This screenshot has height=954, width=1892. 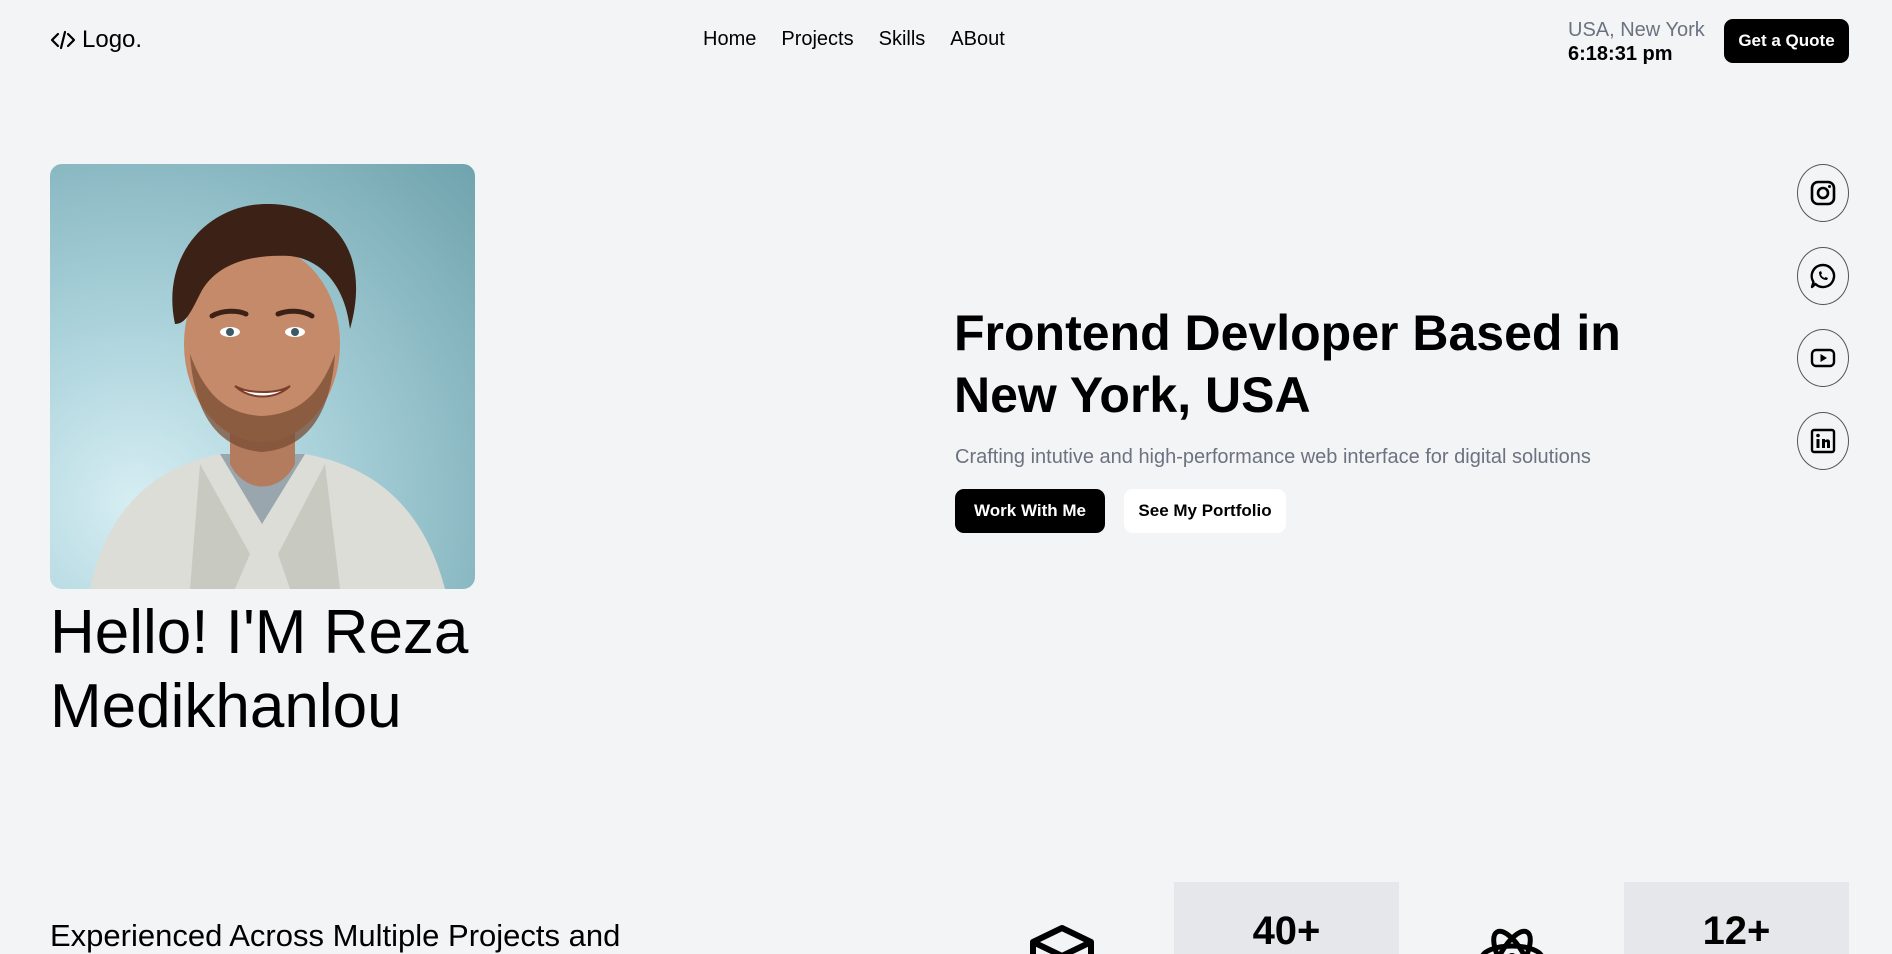 What do you see at coordinates (1287, 364) in the screenshot?
I see `hero-title: Frontend Devloper Based in New York, USA` at bounding box center [1287, 364].